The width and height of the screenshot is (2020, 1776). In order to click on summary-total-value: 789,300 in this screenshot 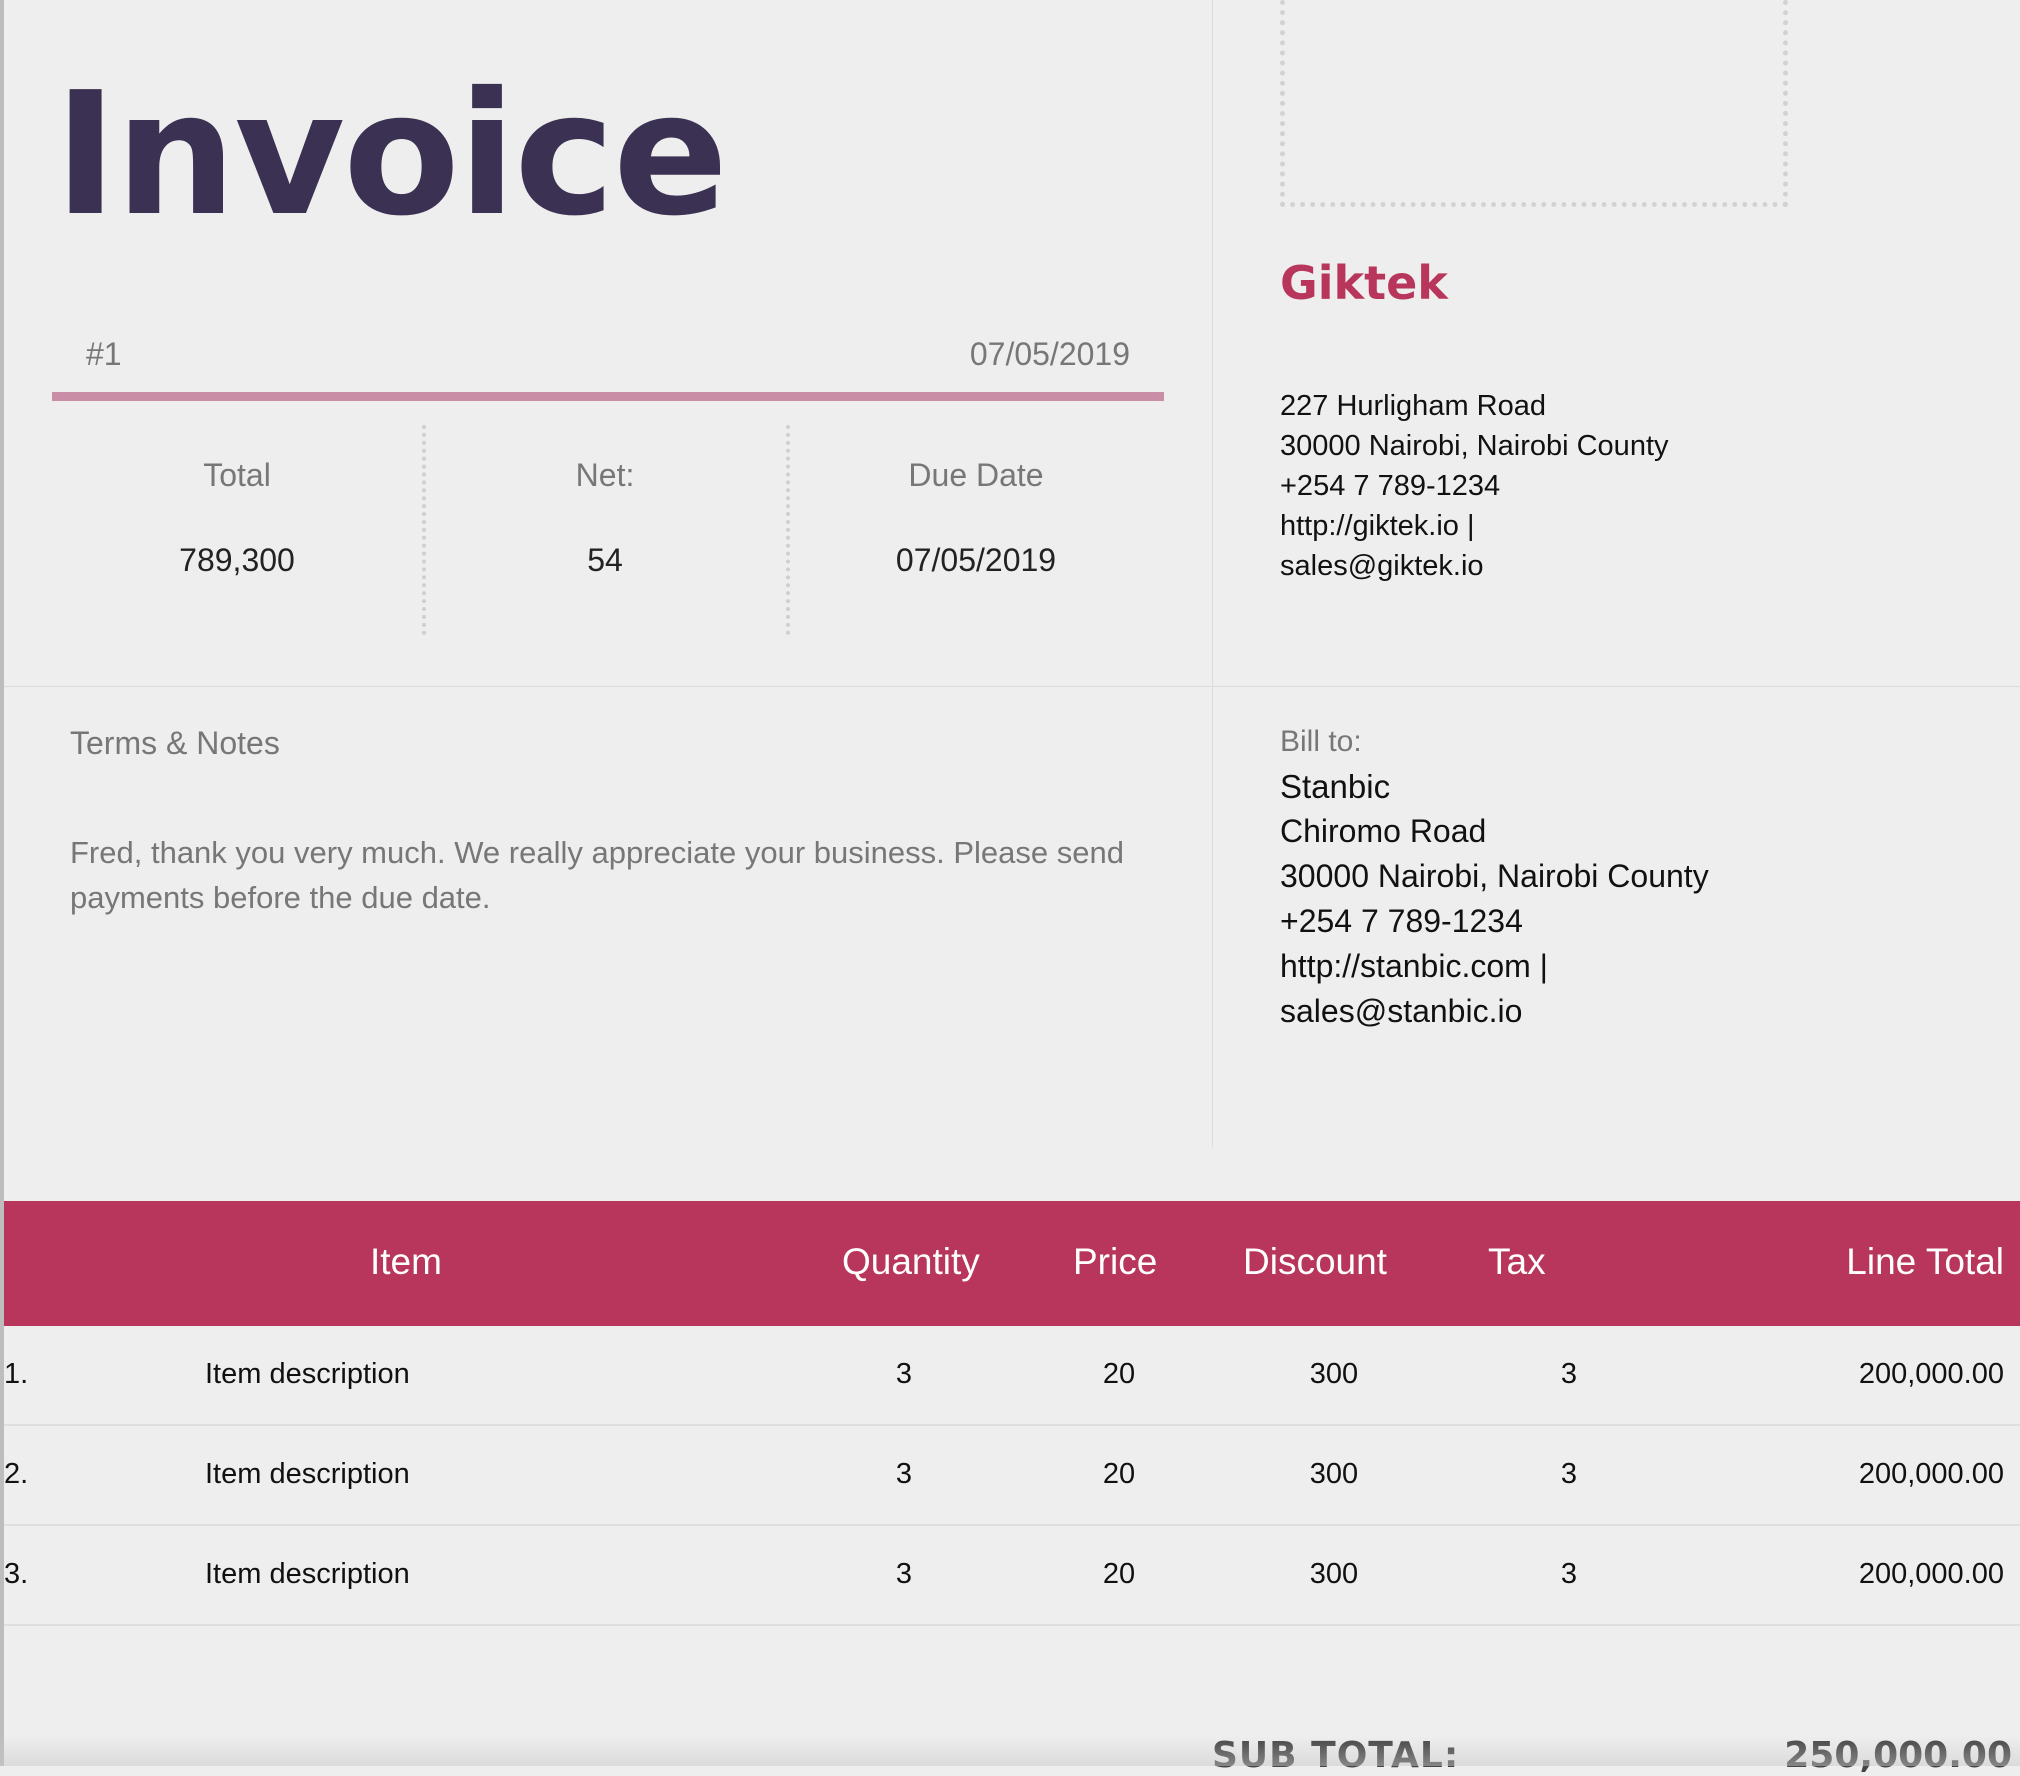, I will do `click(237, 560)`.